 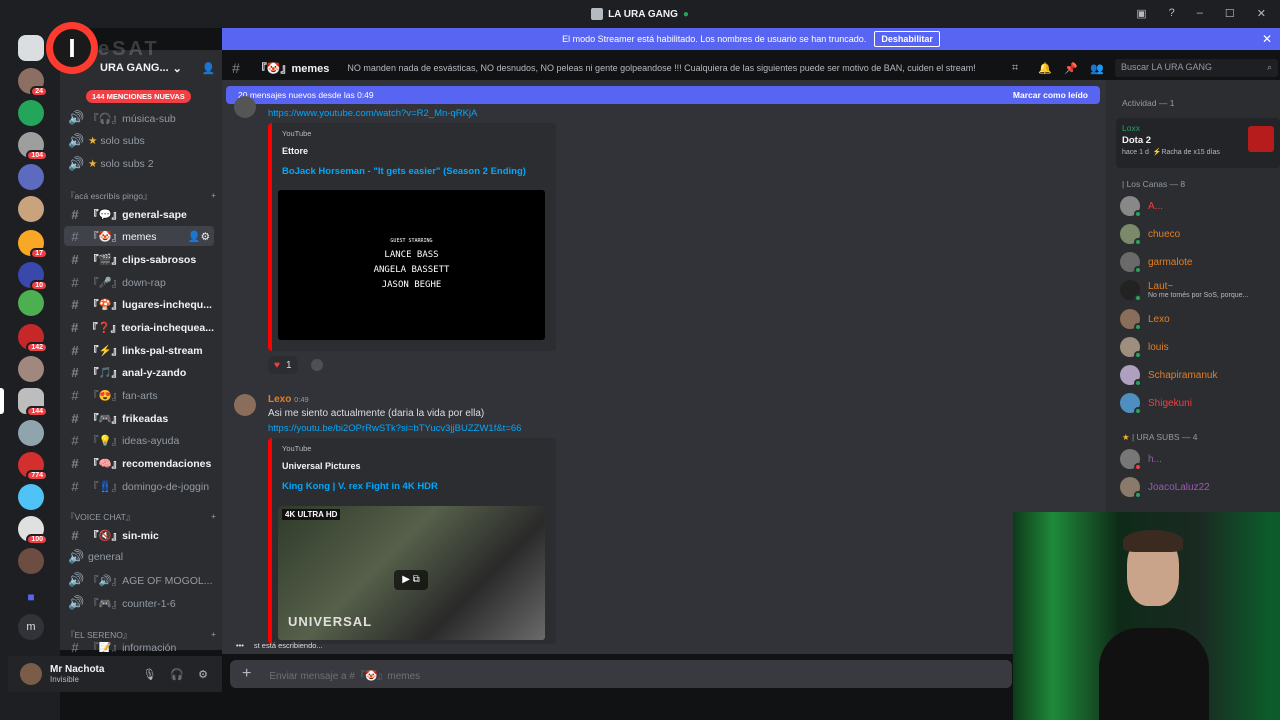 I want to click on member-8: Shigekuni, so click(x=1156, y=404).